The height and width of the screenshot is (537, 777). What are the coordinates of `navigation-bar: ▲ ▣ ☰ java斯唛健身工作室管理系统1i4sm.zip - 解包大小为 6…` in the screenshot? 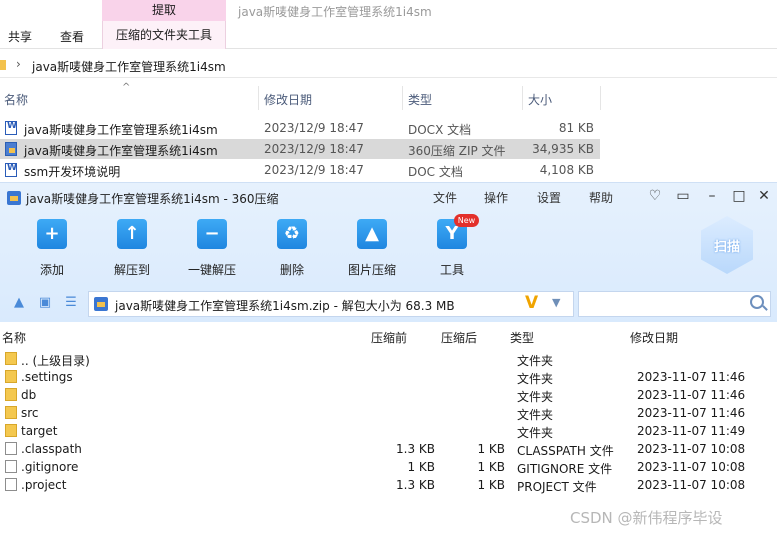 It's located at (388, 303).